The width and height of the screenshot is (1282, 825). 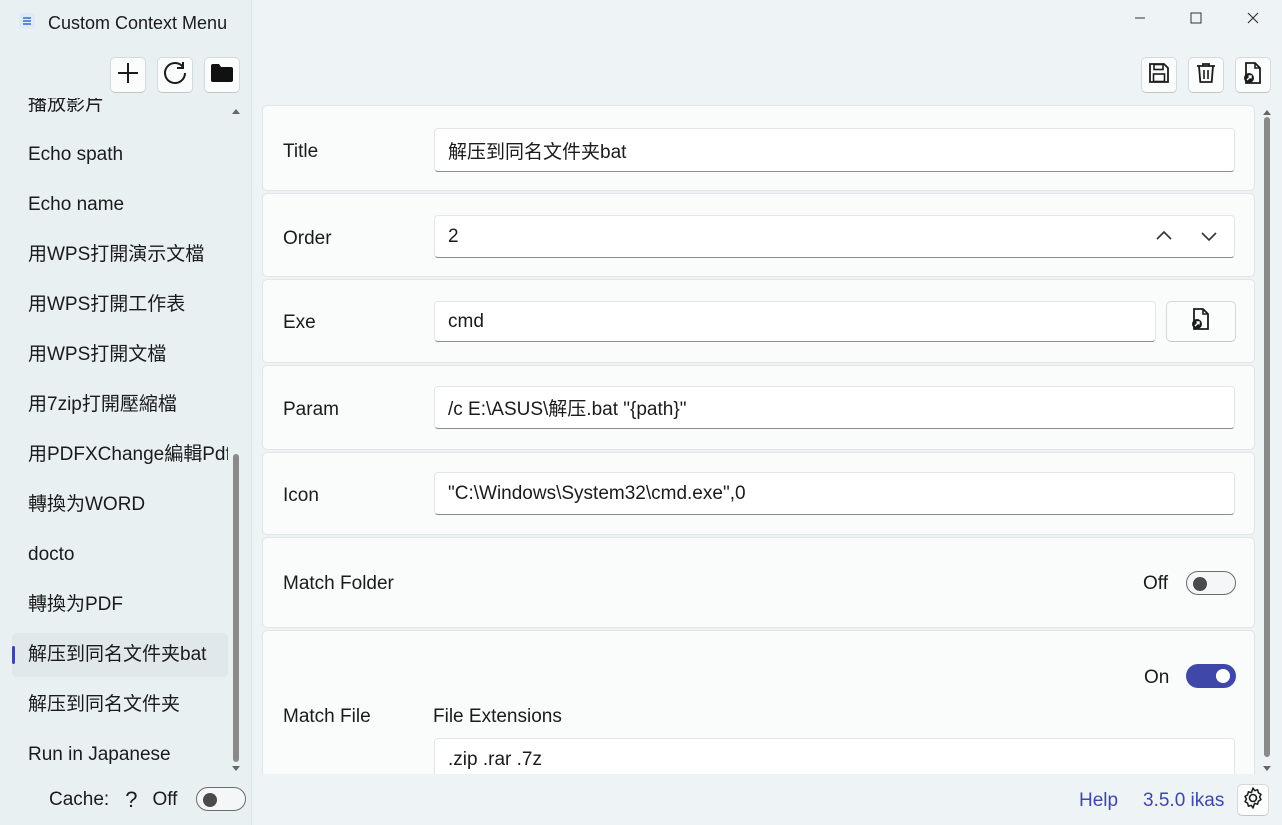 I want to click on title-input-value: 解压到同名文件夹bat, so click(x=537, y=152).